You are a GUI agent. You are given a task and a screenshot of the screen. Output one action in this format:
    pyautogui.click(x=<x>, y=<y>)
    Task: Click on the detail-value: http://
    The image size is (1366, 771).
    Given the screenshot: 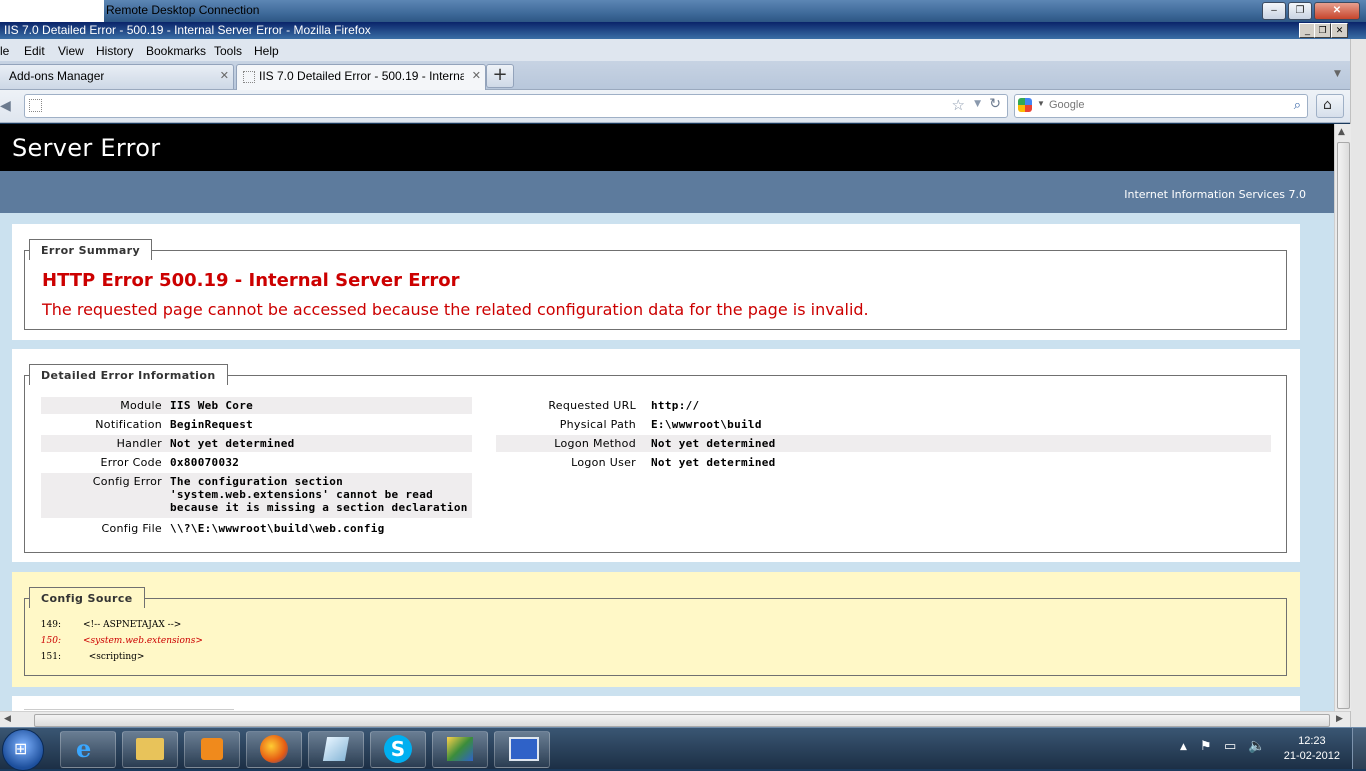 What is the action you would take?
    pyautogui.click(x=675, y=405)
    